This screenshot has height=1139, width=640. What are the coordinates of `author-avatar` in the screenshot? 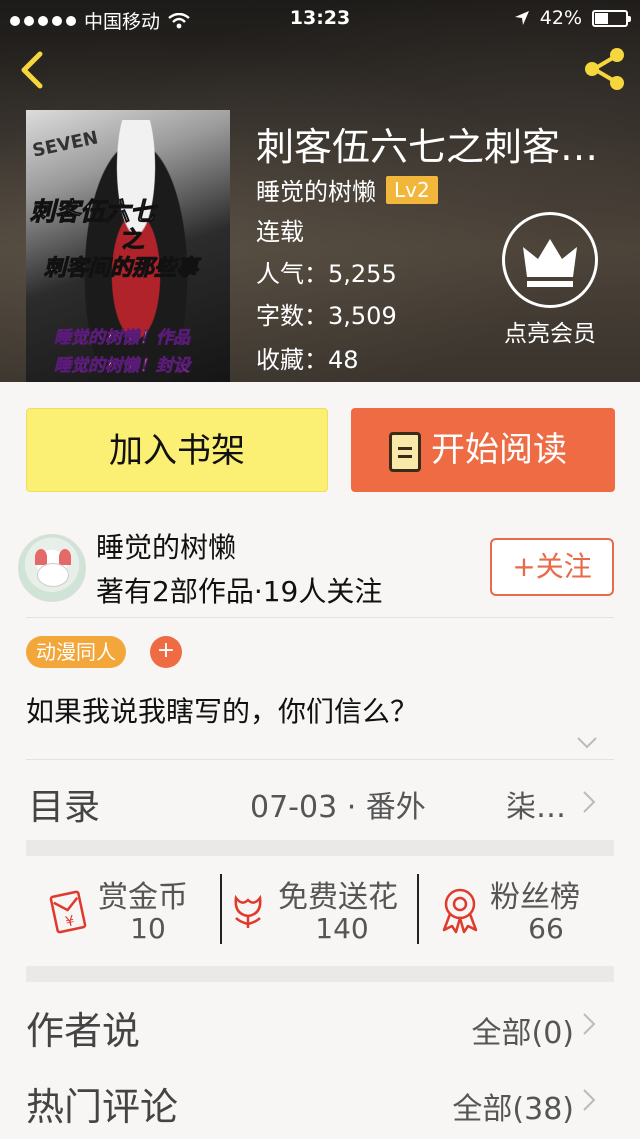 It's located at (52, 568).